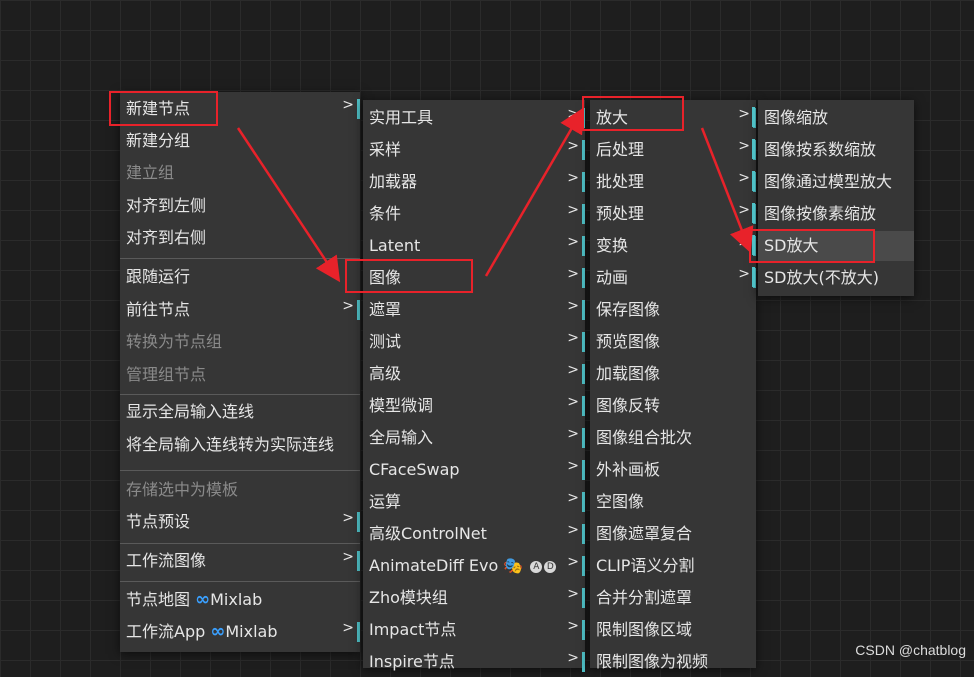 The height and width of the screenshot is (677, 974). I want to click on menu-item-outpaint-pad: 外补画板, so click(673, 470).